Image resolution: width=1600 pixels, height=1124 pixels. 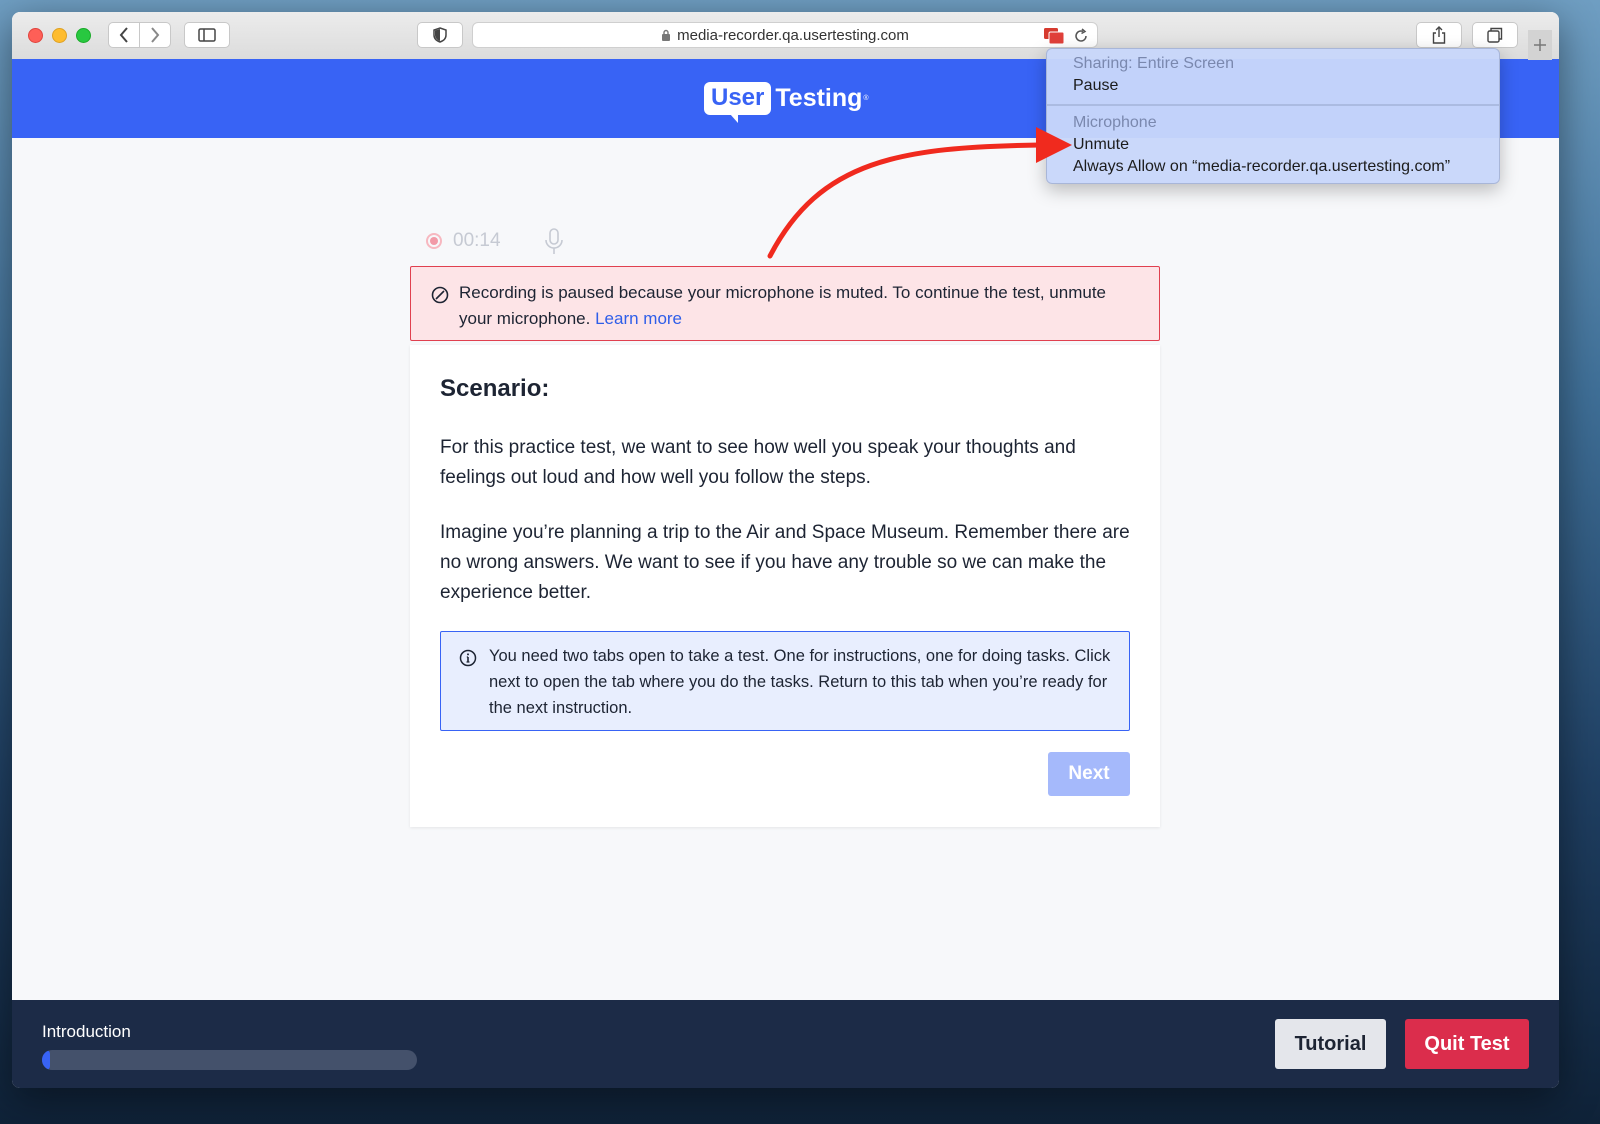 I want to click on progress-bar, so click(x=229, y=1060).